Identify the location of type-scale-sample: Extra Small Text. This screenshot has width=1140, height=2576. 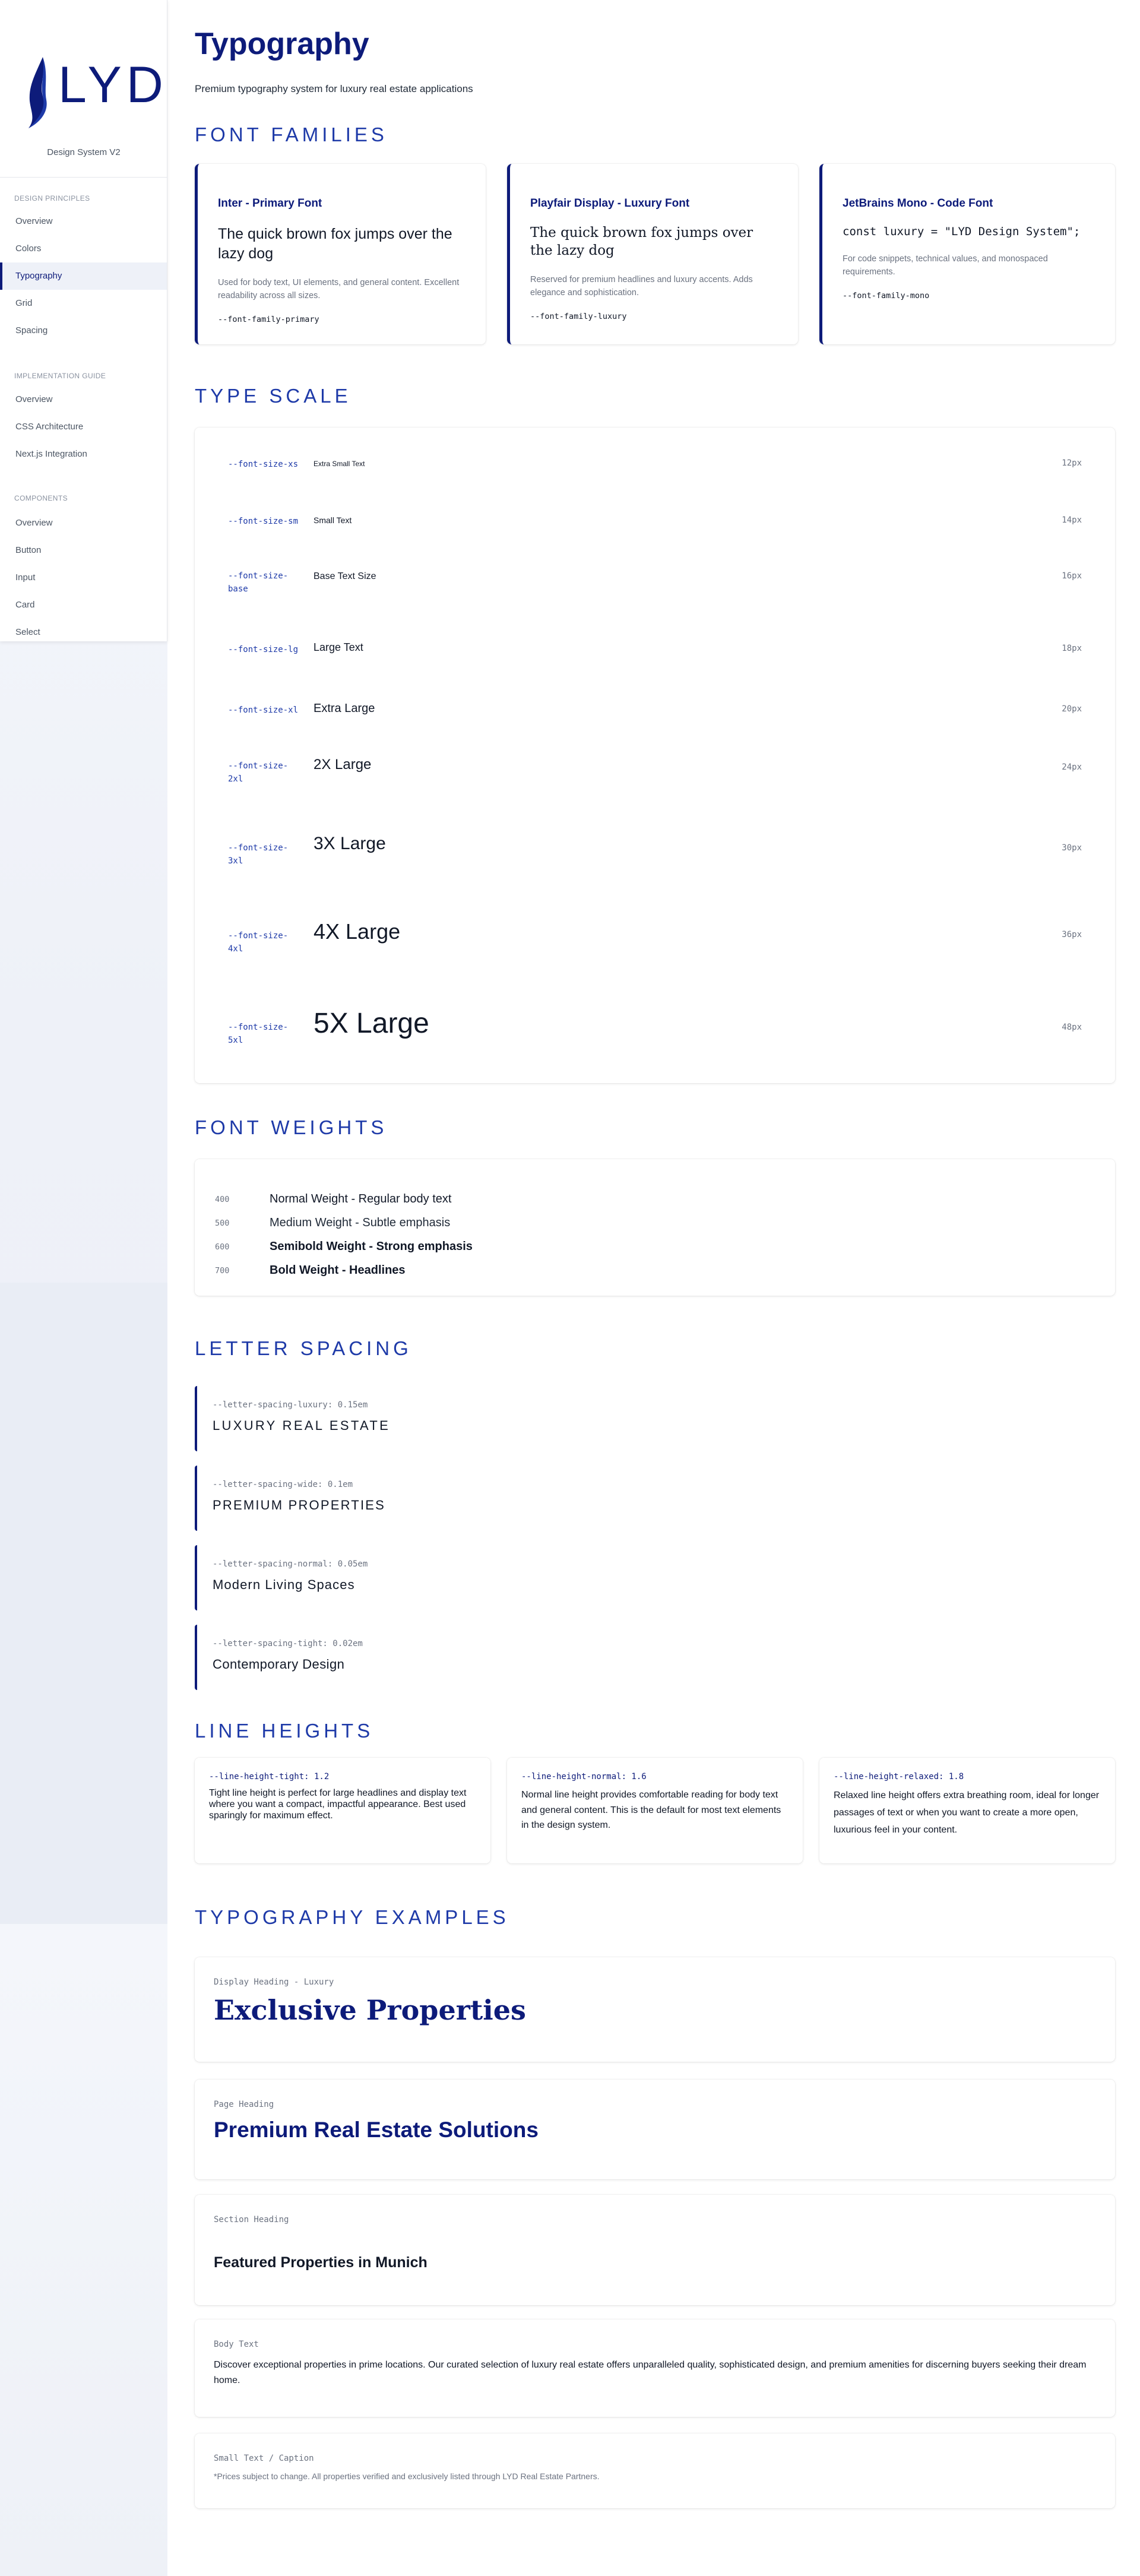
(339, 464).